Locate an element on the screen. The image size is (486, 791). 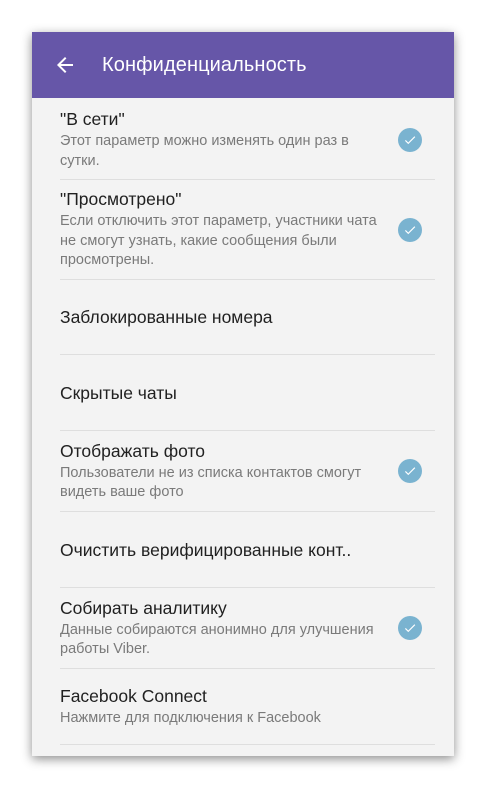
setting-summary: Нажмите для подключения к Facebook is located at coordinates (190, 717).